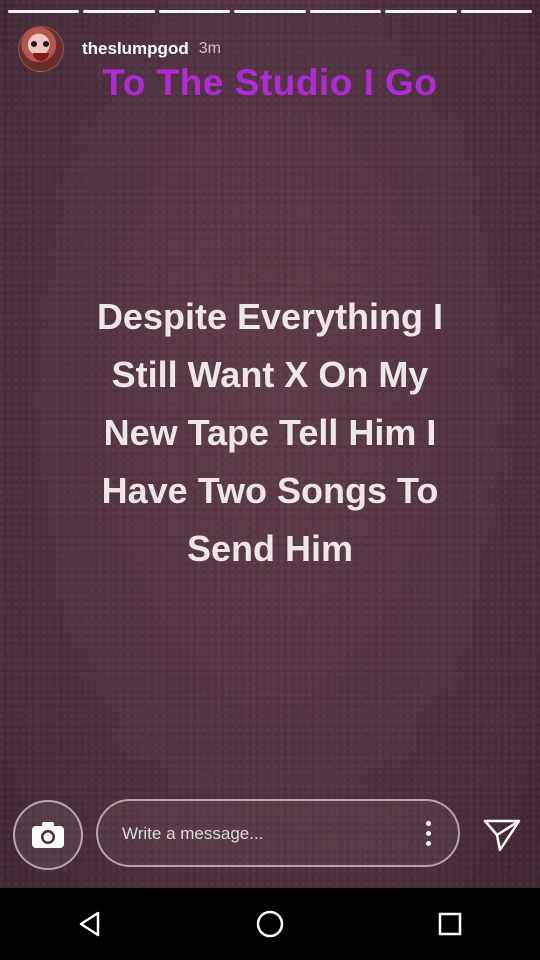  I want to click on send-icon, so click(502, 835).